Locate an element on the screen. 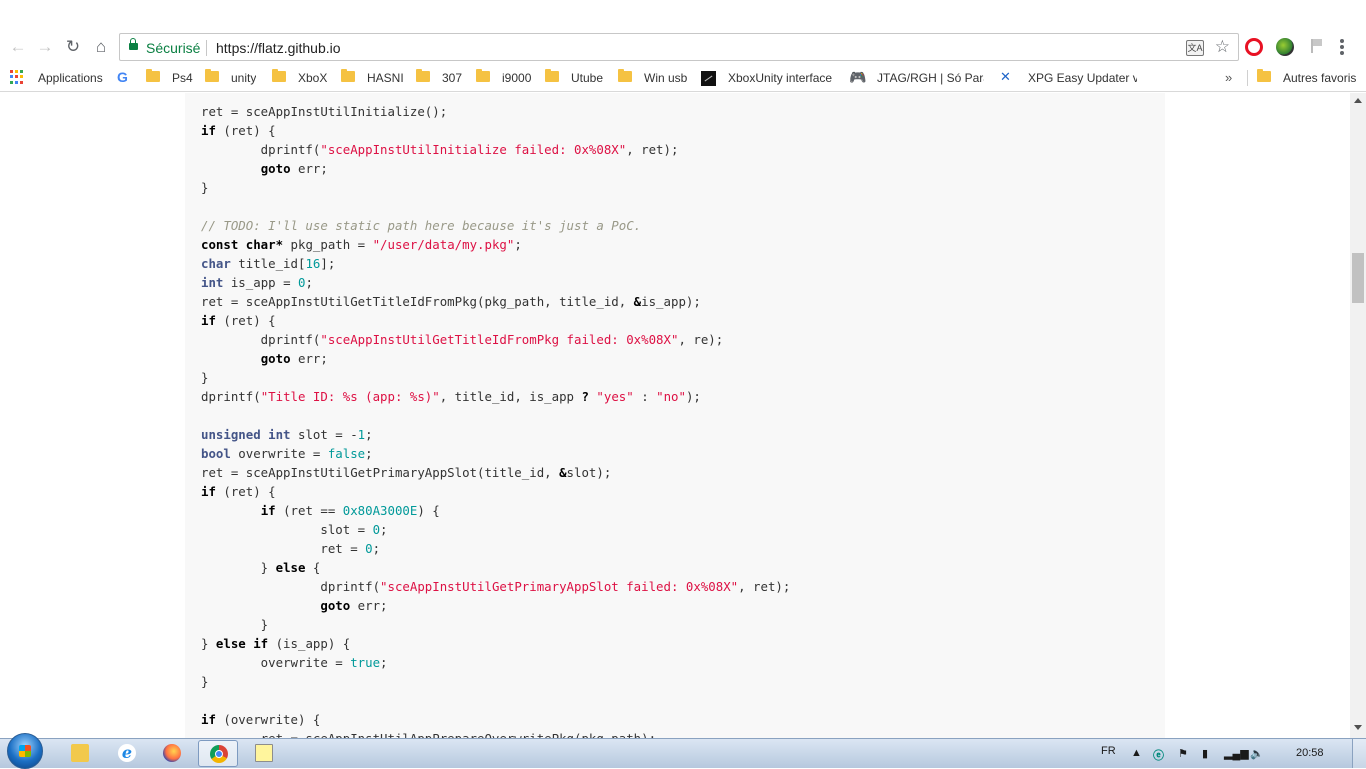  code-token: "no" is located at coordinates (671, 396).